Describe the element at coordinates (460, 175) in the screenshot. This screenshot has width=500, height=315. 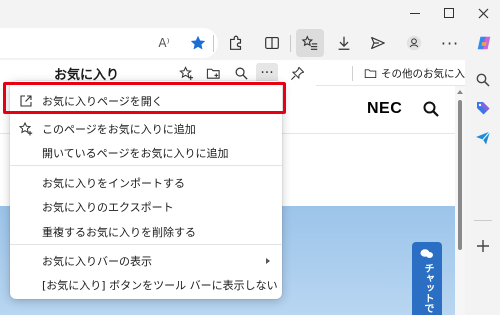
I see `scrollbar-thumb` at that location.